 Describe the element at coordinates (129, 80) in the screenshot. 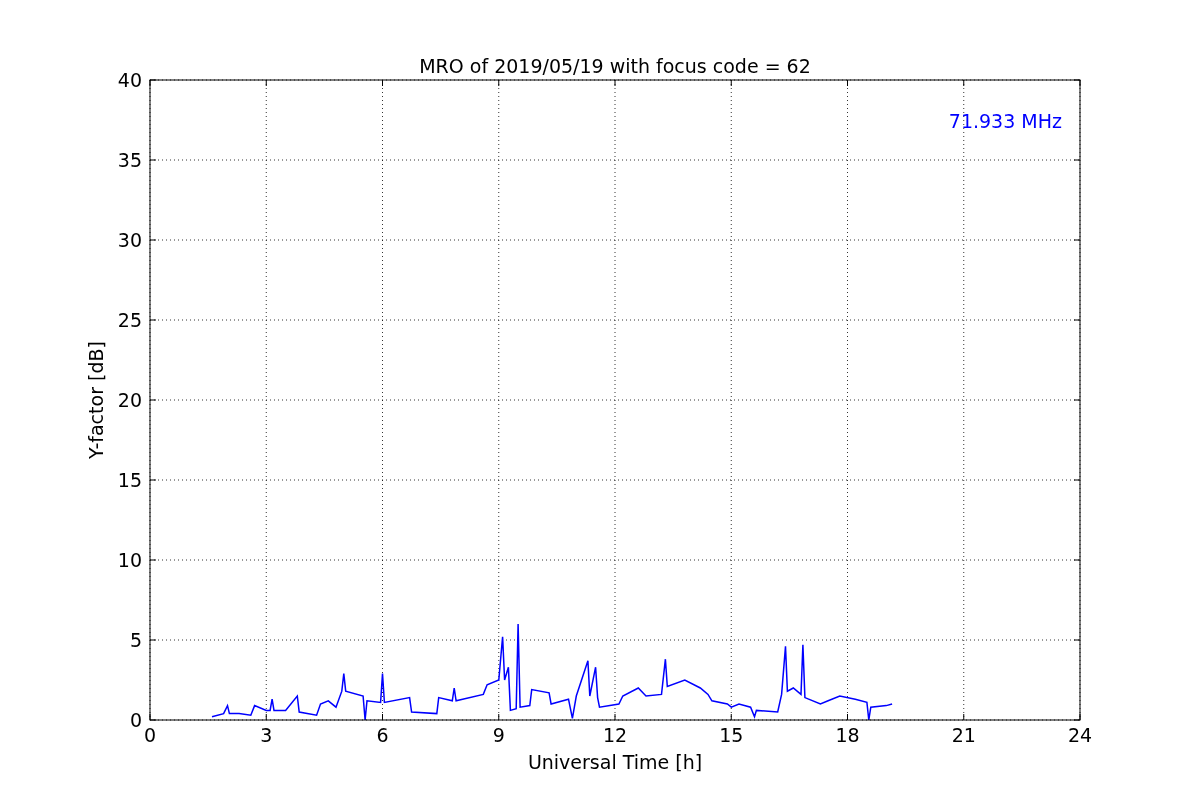

I see `y-tick-label: 40` at that location.